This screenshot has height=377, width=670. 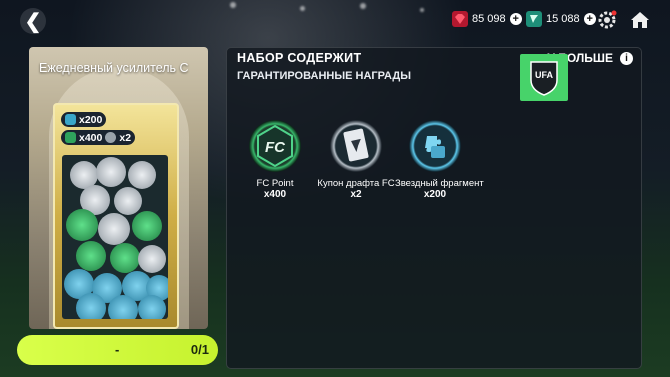 I want to click on tokens-currency: 15 088 +, so click(x=561, y=19).